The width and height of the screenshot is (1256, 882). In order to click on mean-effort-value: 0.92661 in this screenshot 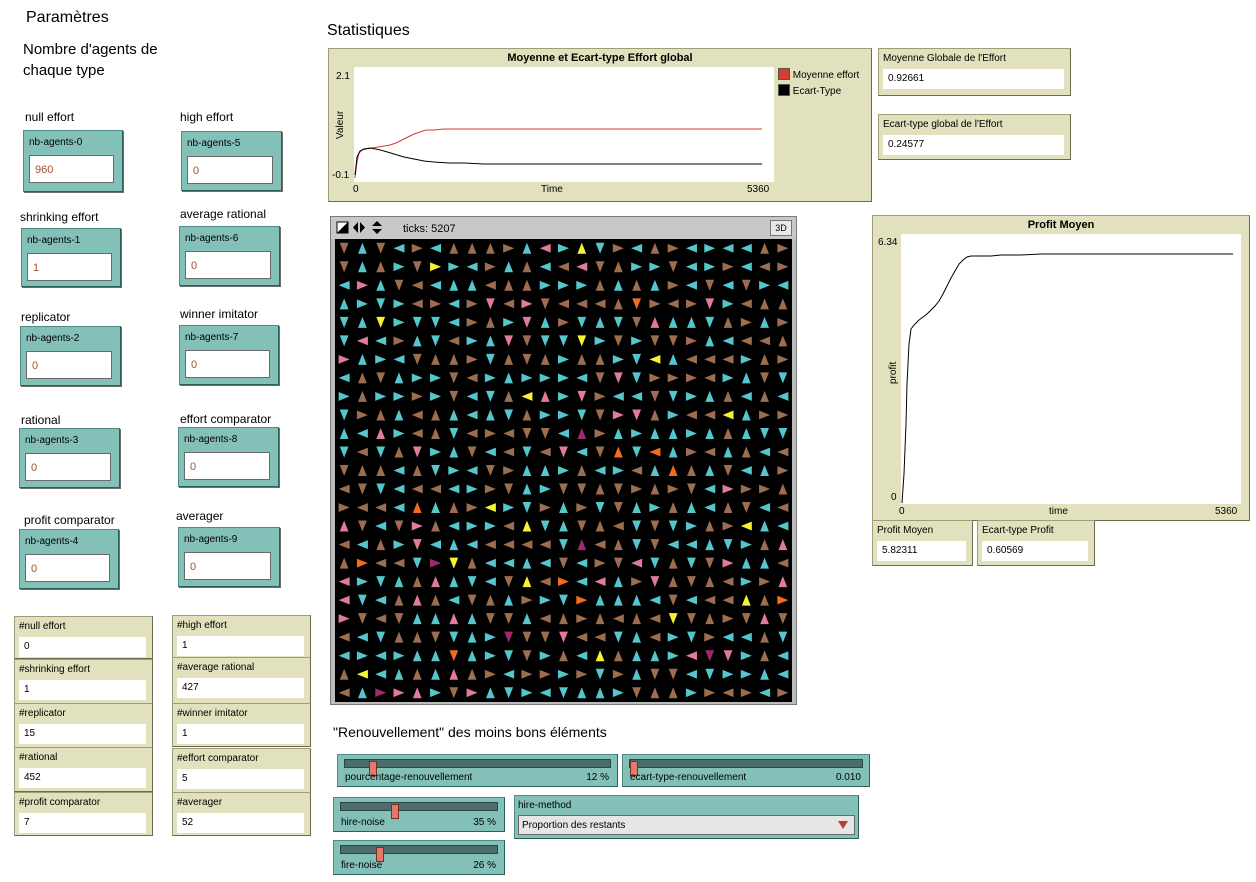, I will do `click(973, 79)`.